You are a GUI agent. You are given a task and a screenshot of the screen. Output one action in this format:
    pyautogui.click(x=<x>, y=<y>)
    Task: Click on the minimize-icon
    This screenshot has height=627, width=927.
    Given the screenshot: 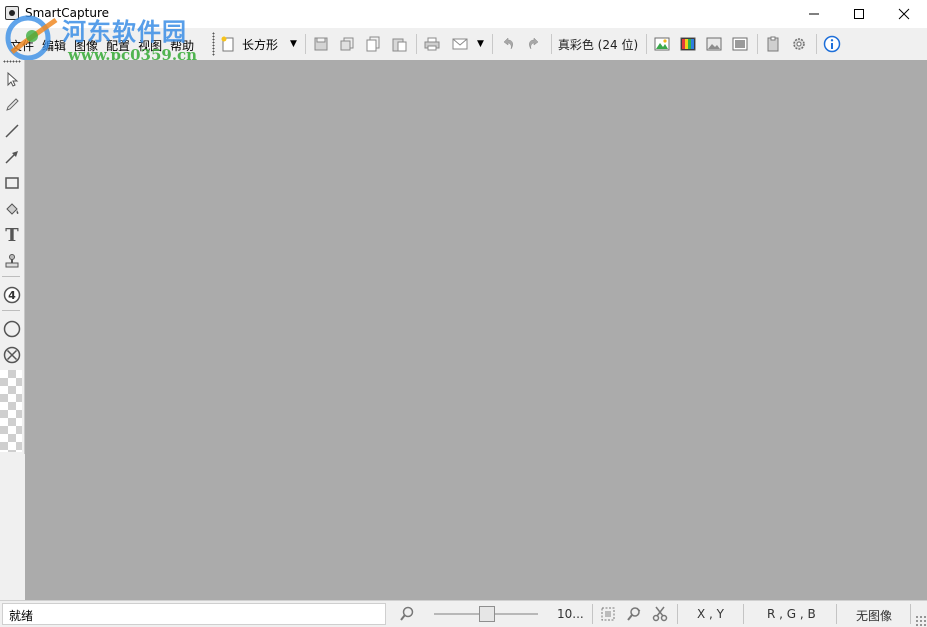 What is the action you would take?
    pyautogui.click(x=814, y=14)
    